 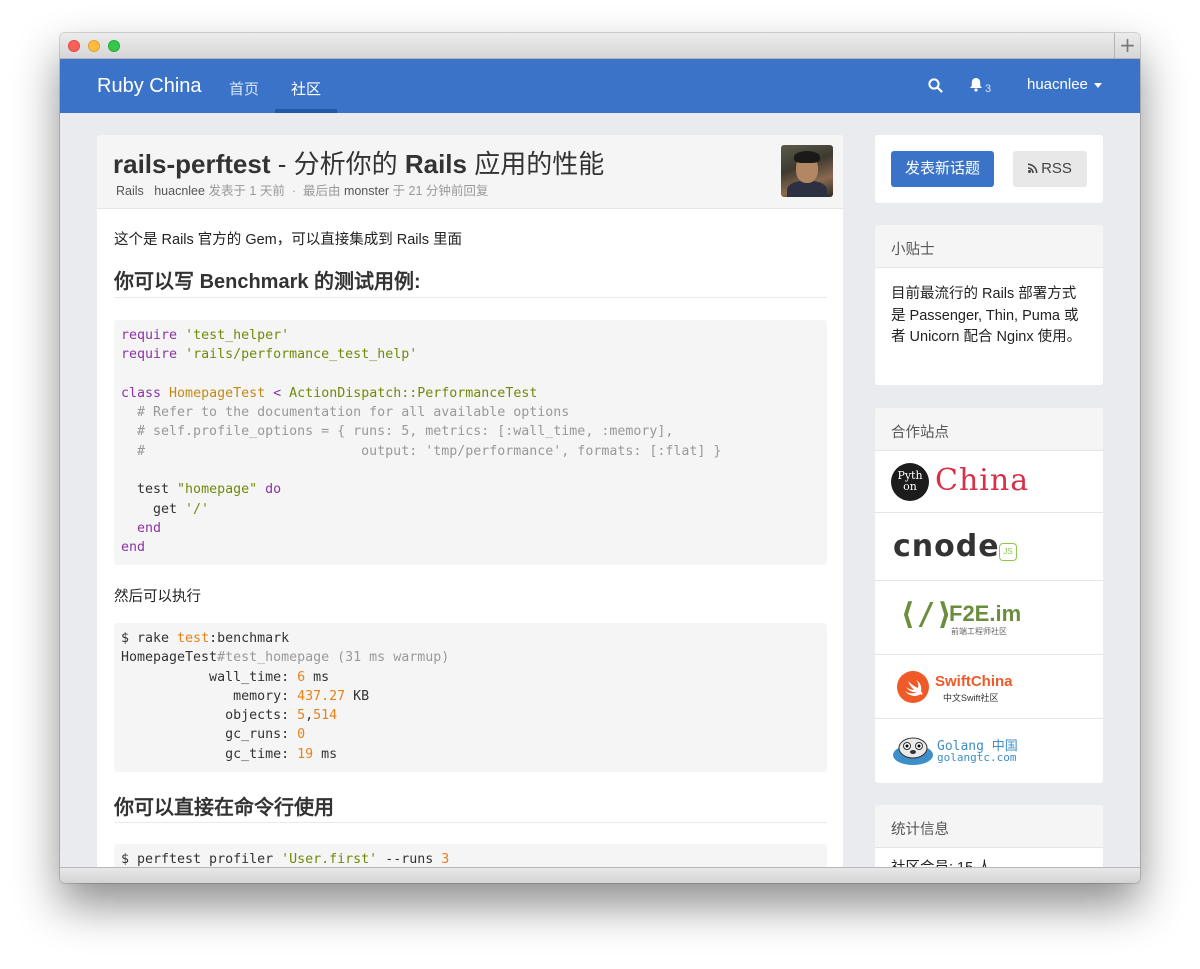 What do you see at coordinates (913, 750) in the screenshot?
I see `gopher-icon` at bounding box center [913, 750].